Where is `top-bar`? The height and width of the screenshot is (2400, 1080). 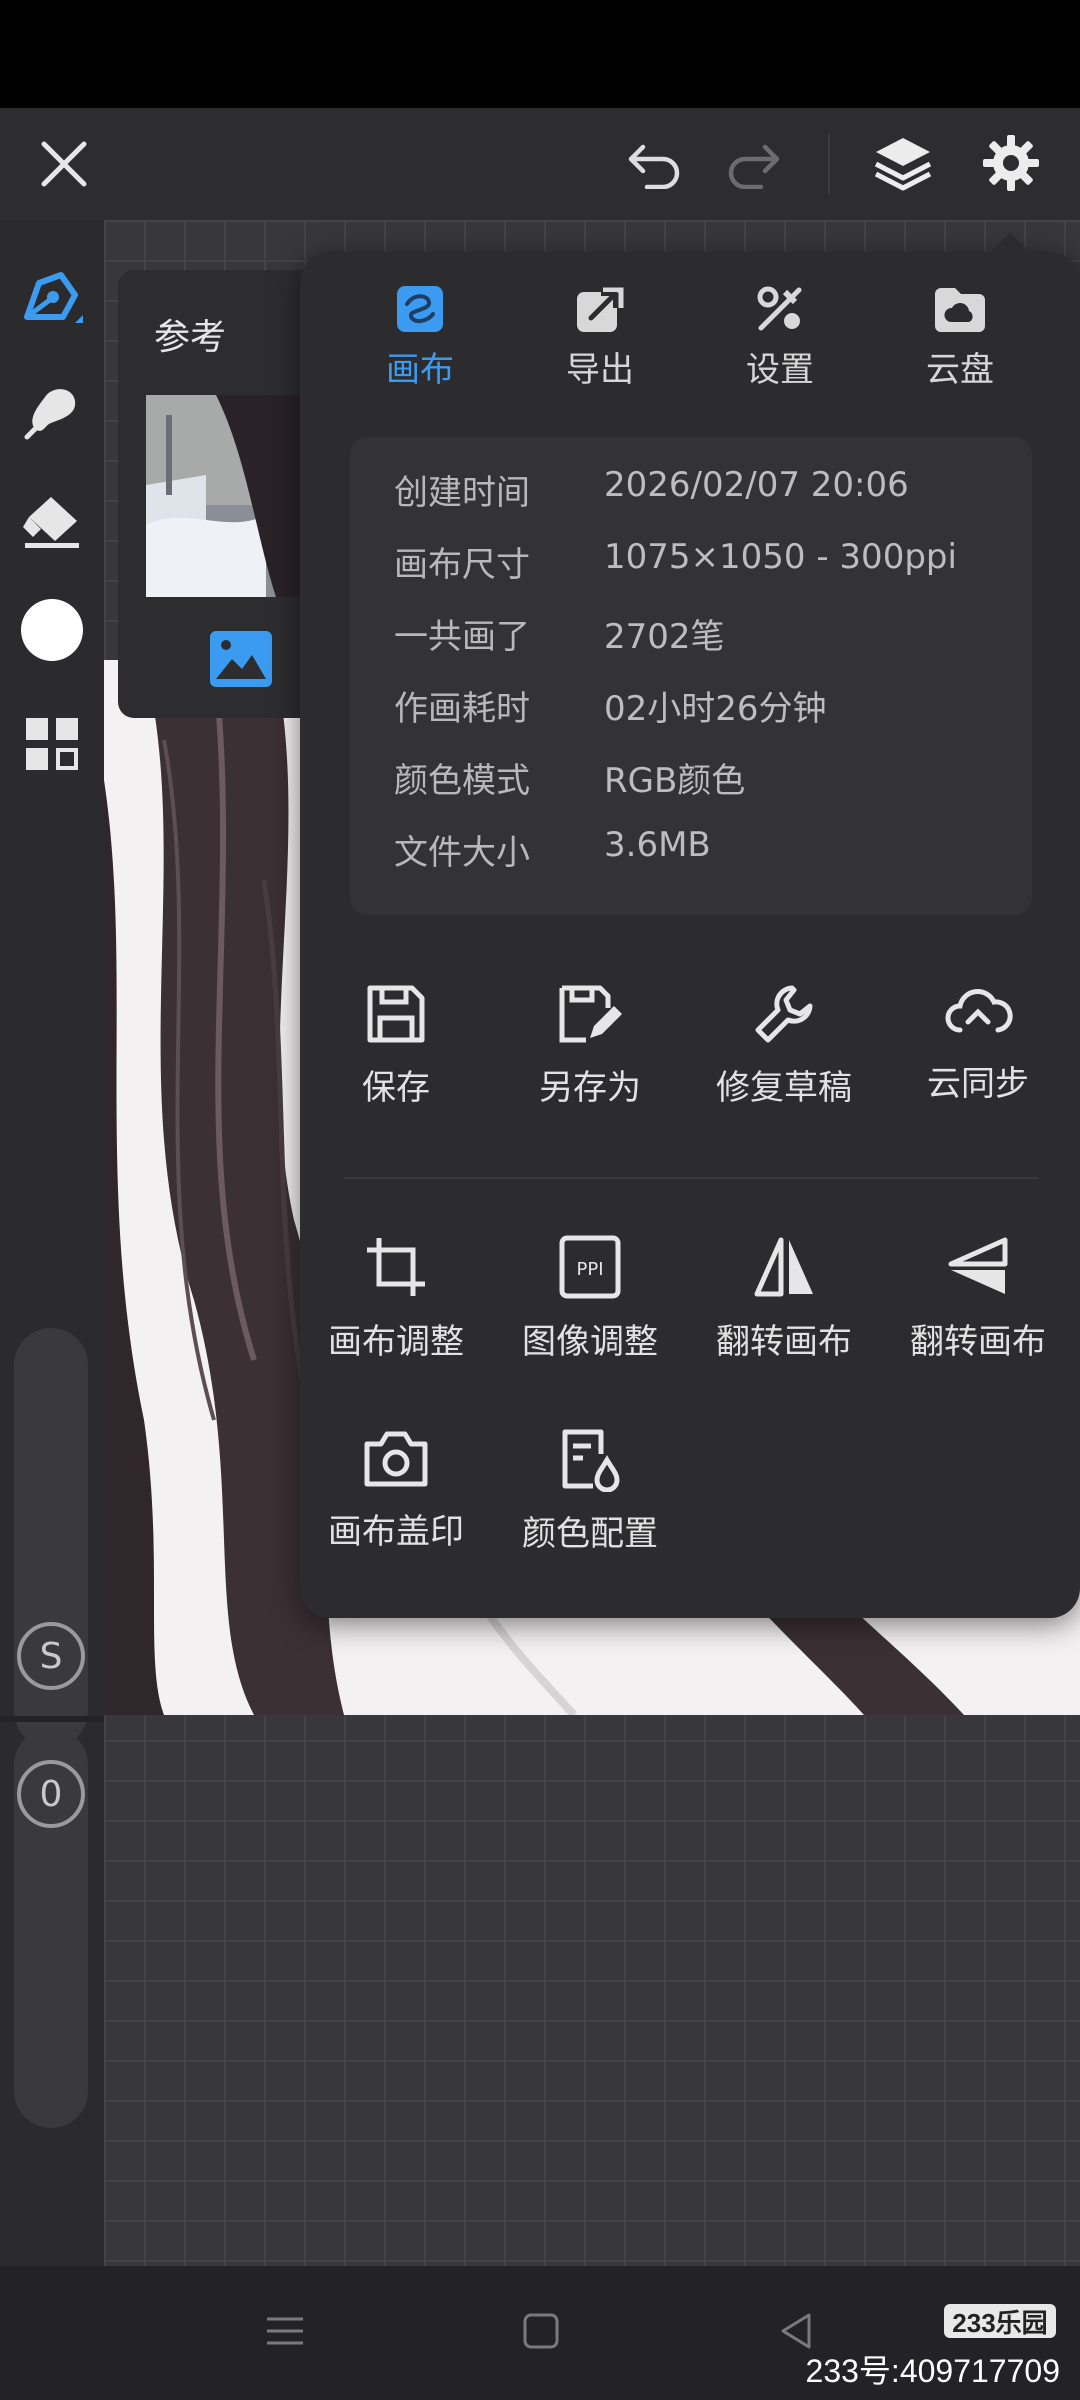
top-bar is located at coordinates (540, 164).